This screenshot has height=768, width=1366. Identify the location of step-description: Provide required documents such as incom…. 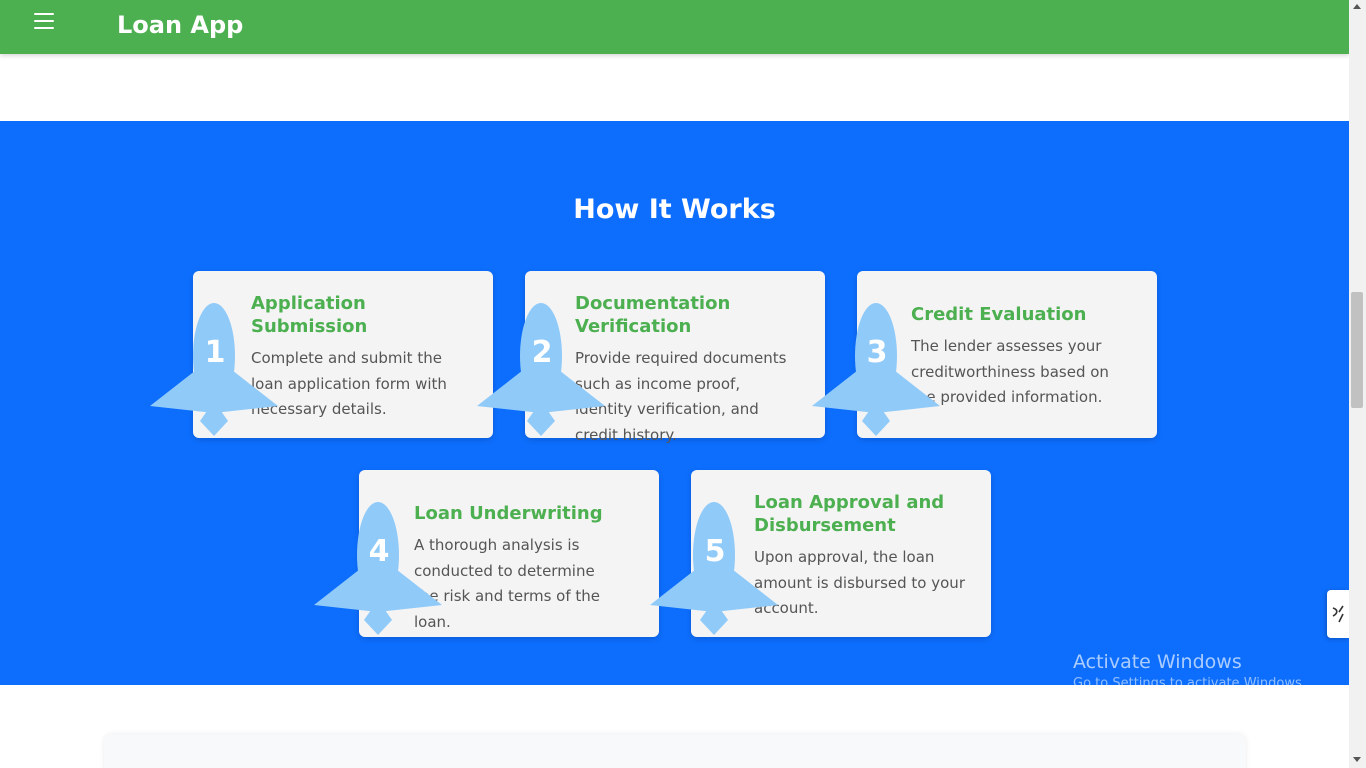
(681, 396).